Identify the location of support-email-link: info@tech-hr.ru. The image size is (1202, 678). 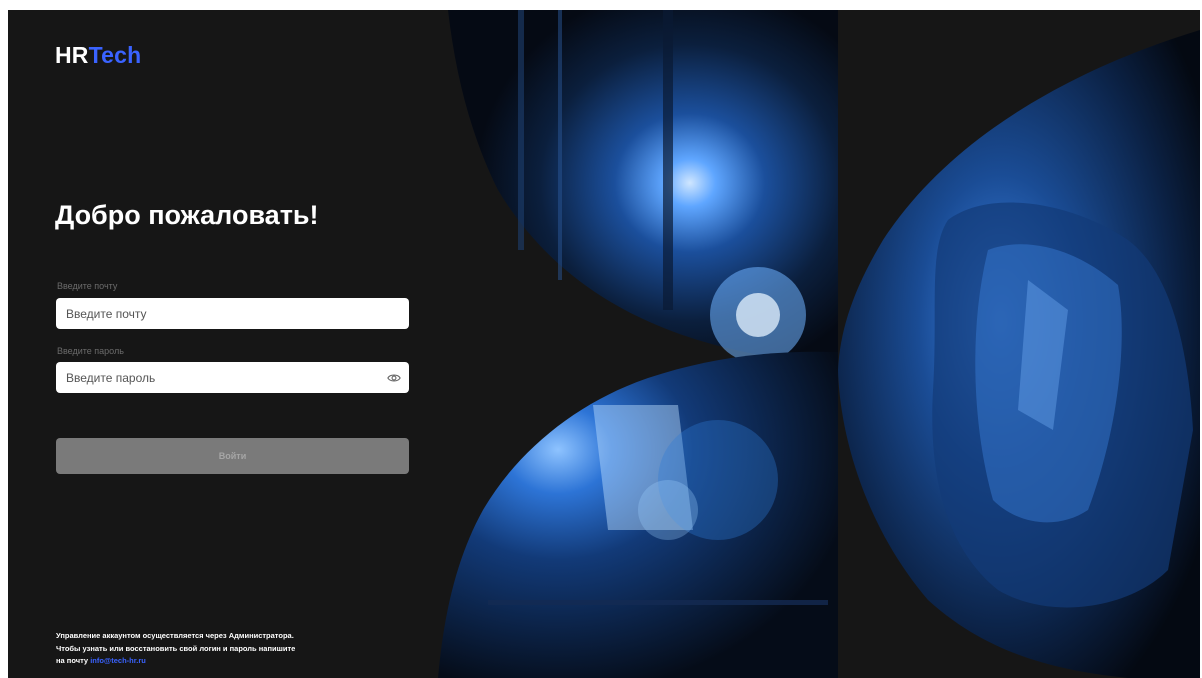
(118, 660).